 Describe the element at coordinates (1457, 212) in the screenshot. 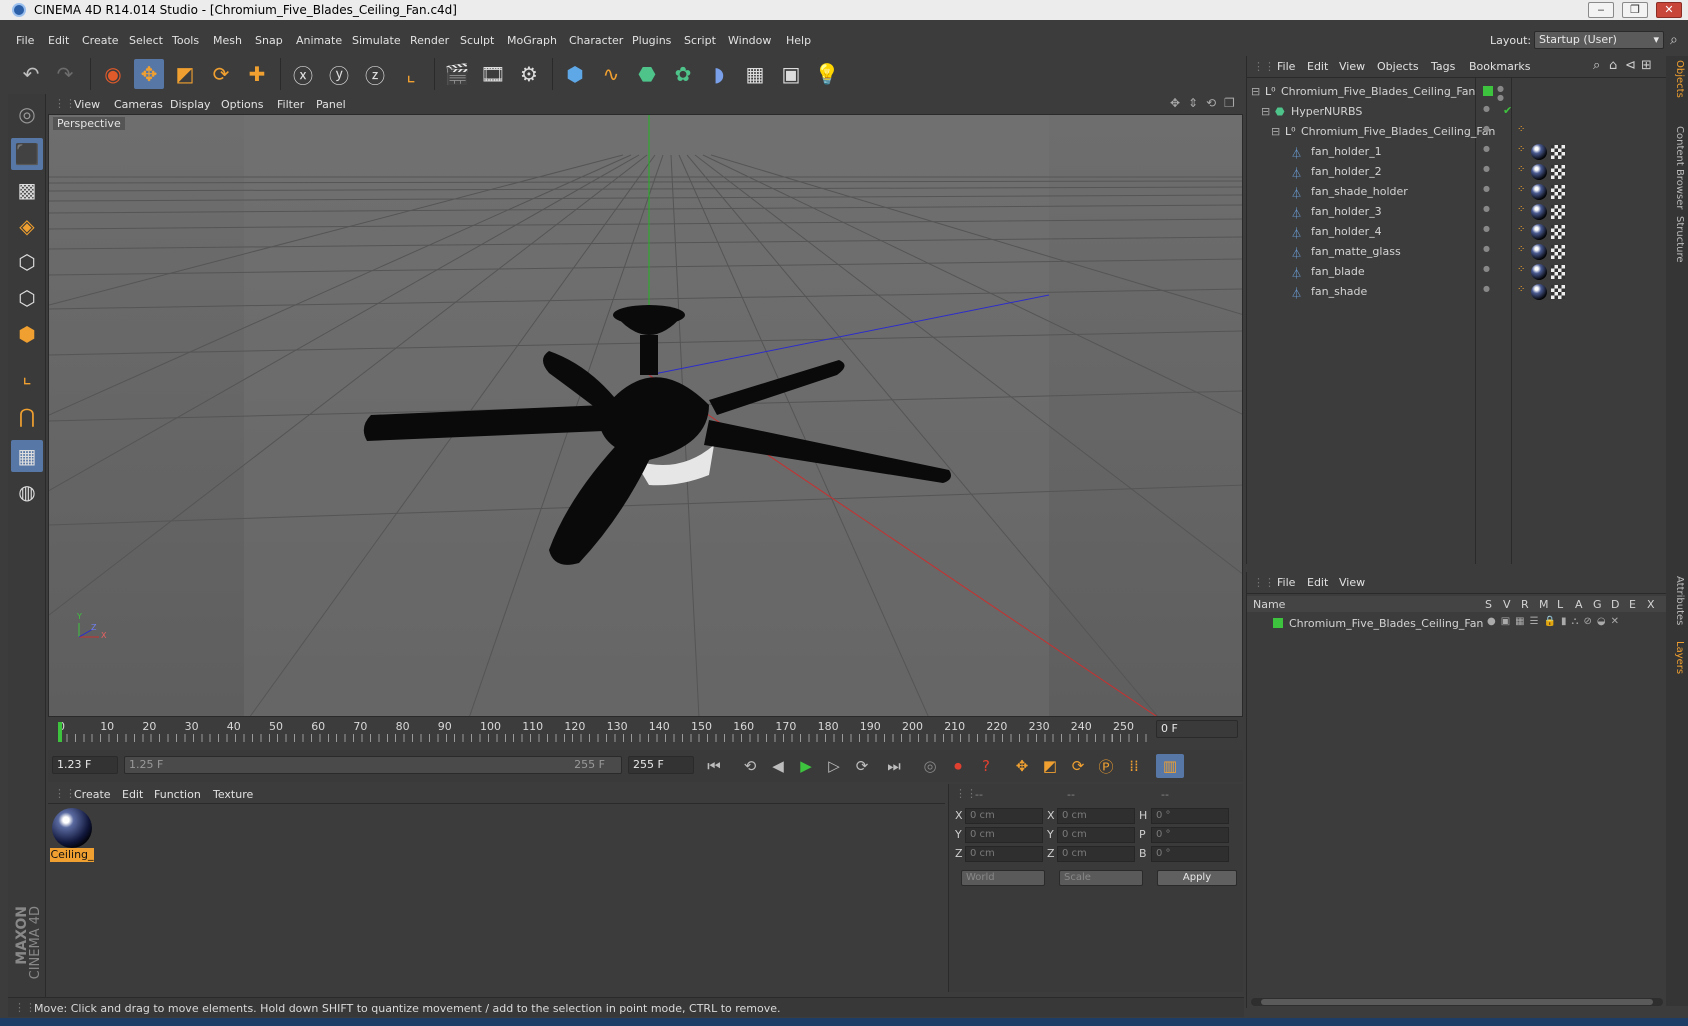

I see `tree-item-fan-holder-3: ⏃ fan_holder_3 ● ⁘` at that location.